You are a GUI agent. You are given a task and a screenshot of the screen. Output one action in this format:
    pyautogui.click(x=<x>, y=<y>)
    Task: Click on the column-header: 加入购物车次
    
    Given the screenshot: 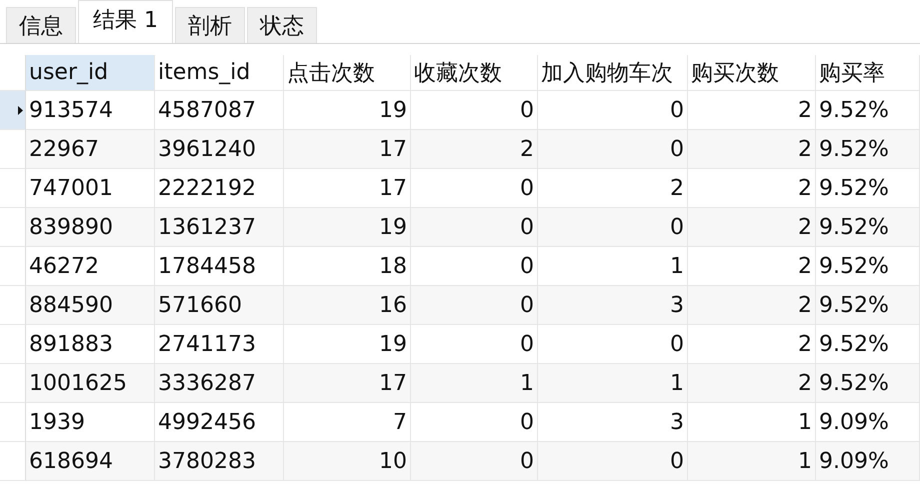 What is the action you would take?
    pyautogui.click(x=613, y=73)
    